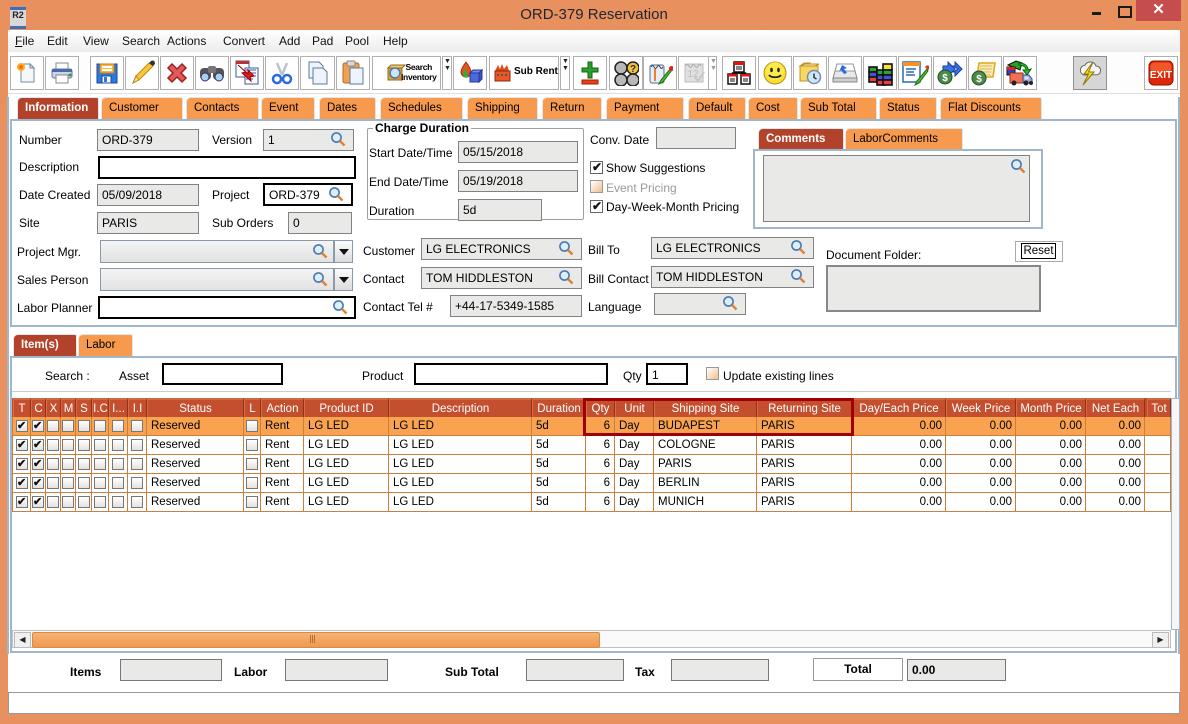  I want to click on svg-text: 12, so click(693, 74).